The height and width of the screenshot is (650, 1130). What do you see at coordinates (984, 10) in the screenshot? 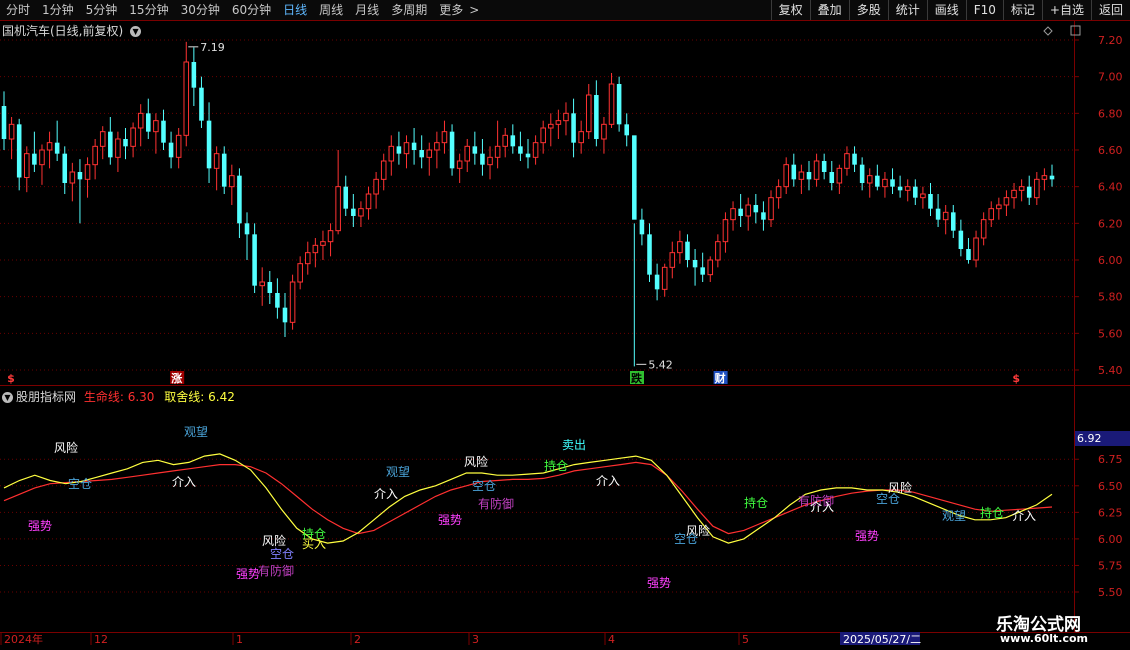
I see `toolbar-button-5: F10` at bounding box center [984, 10].